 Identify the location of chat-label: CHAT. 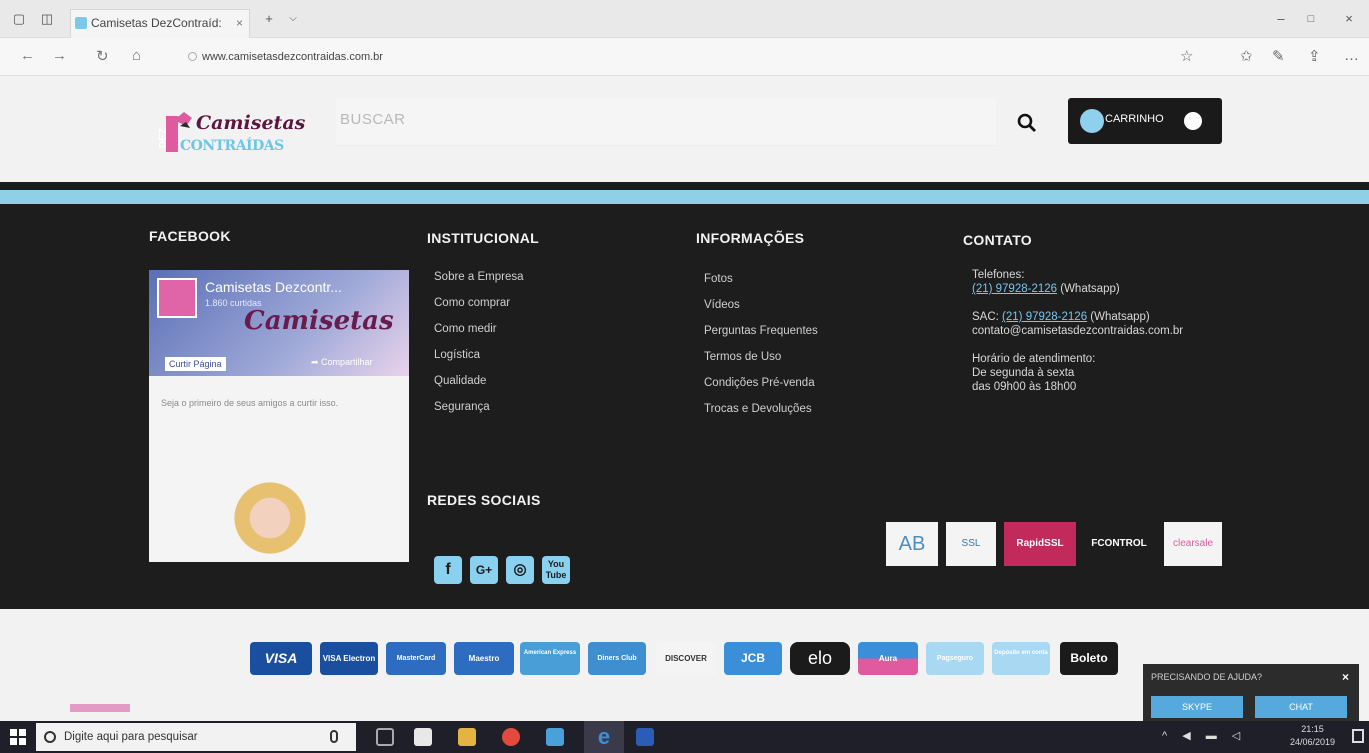
(1301, 707).